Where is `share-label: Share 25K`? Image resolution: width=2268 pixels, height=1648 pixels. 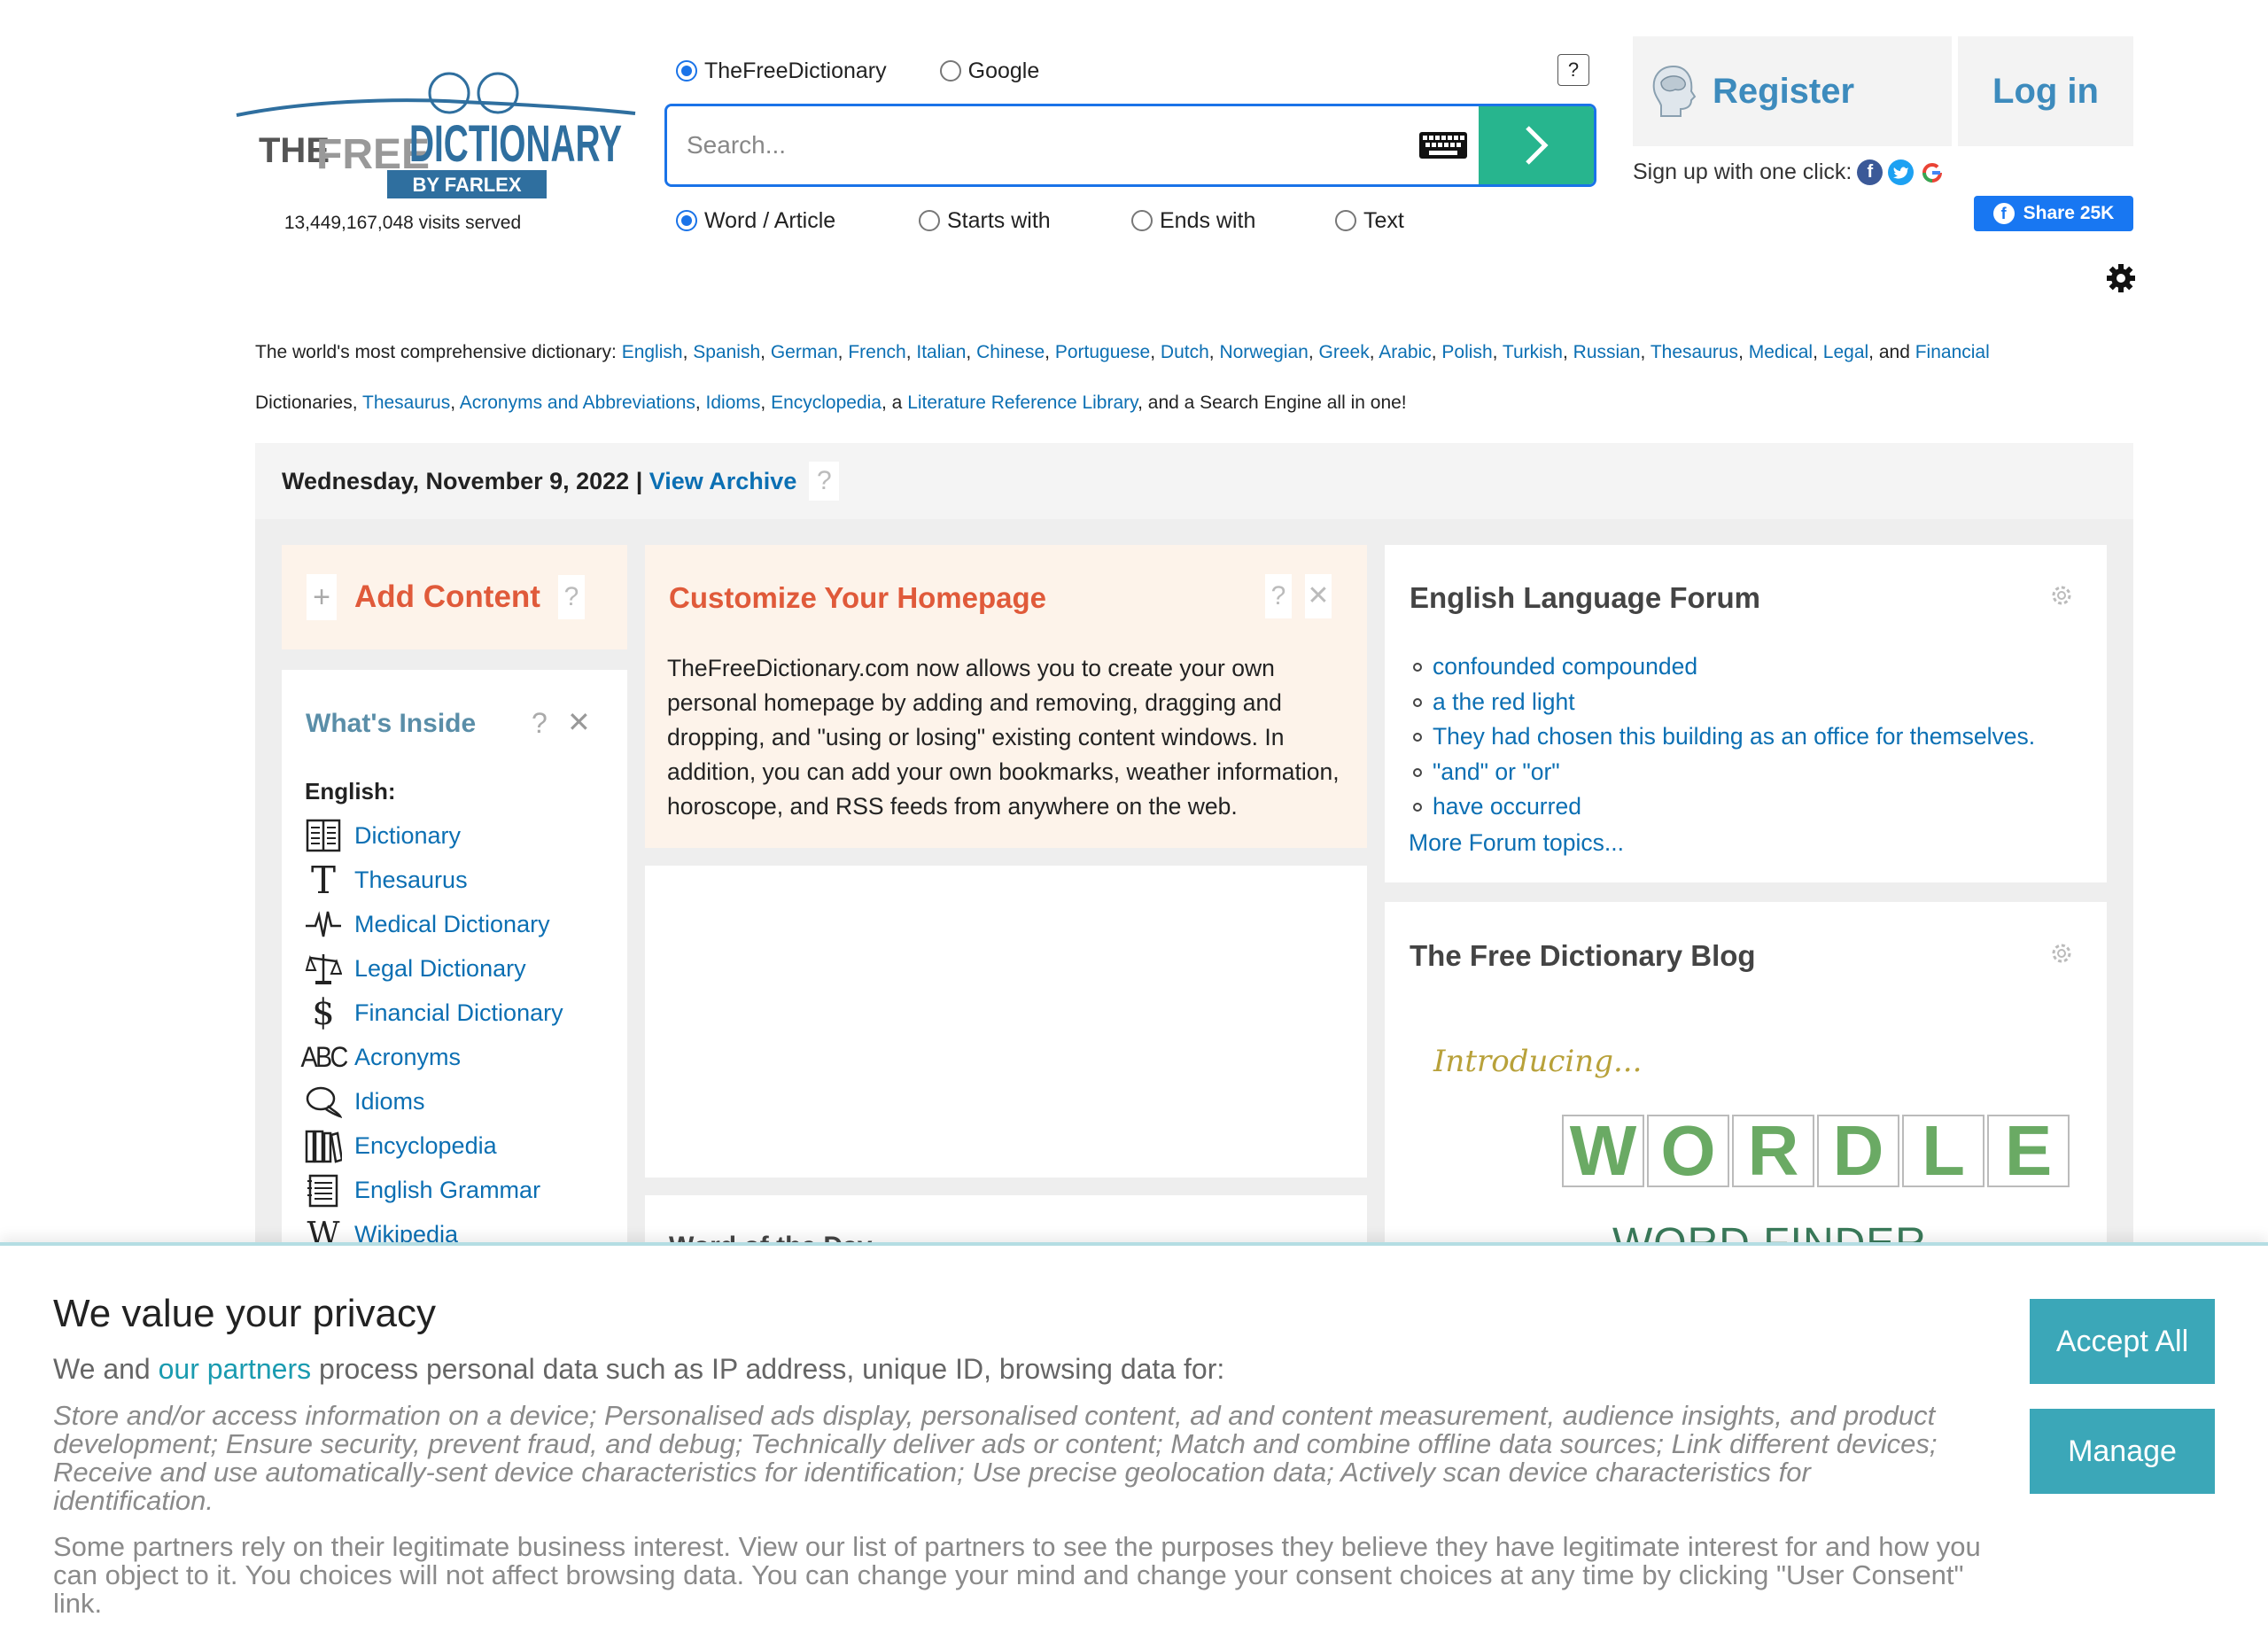 share-label: Share 25K is located at coordinates (2069, 213).